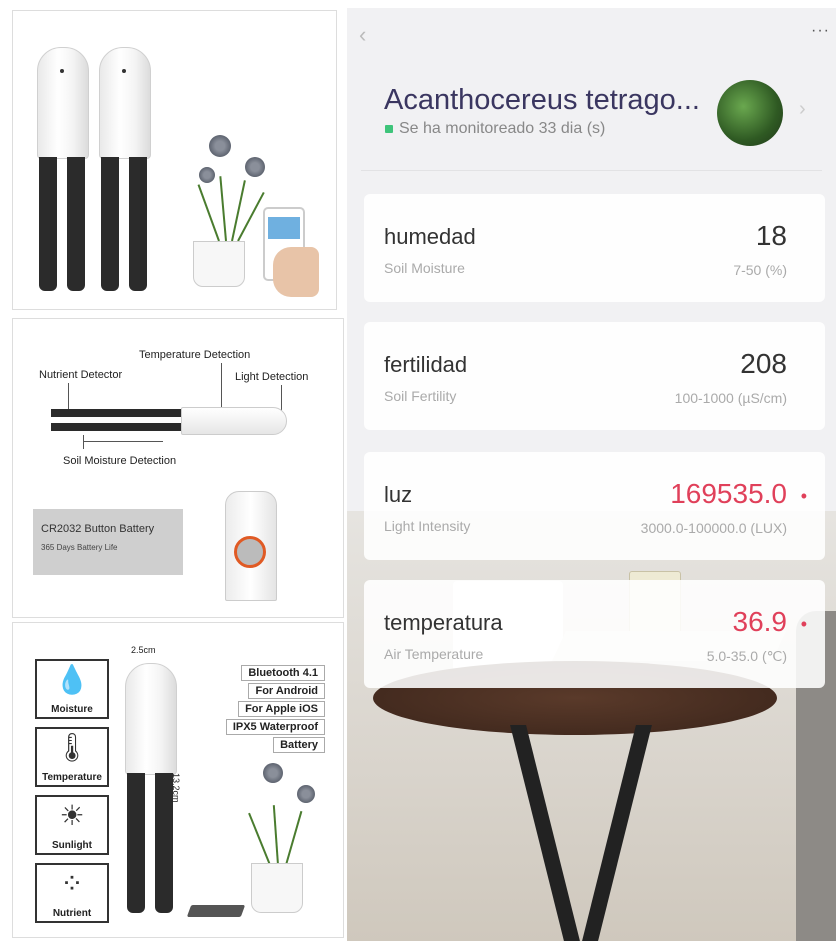 This screenshot has width=836, height=941. What do you see at coordinates (746, 656) in the screenshot?
I see `metric-range: 5.0-35.0 (℃)` at bounding box center [746, 656].